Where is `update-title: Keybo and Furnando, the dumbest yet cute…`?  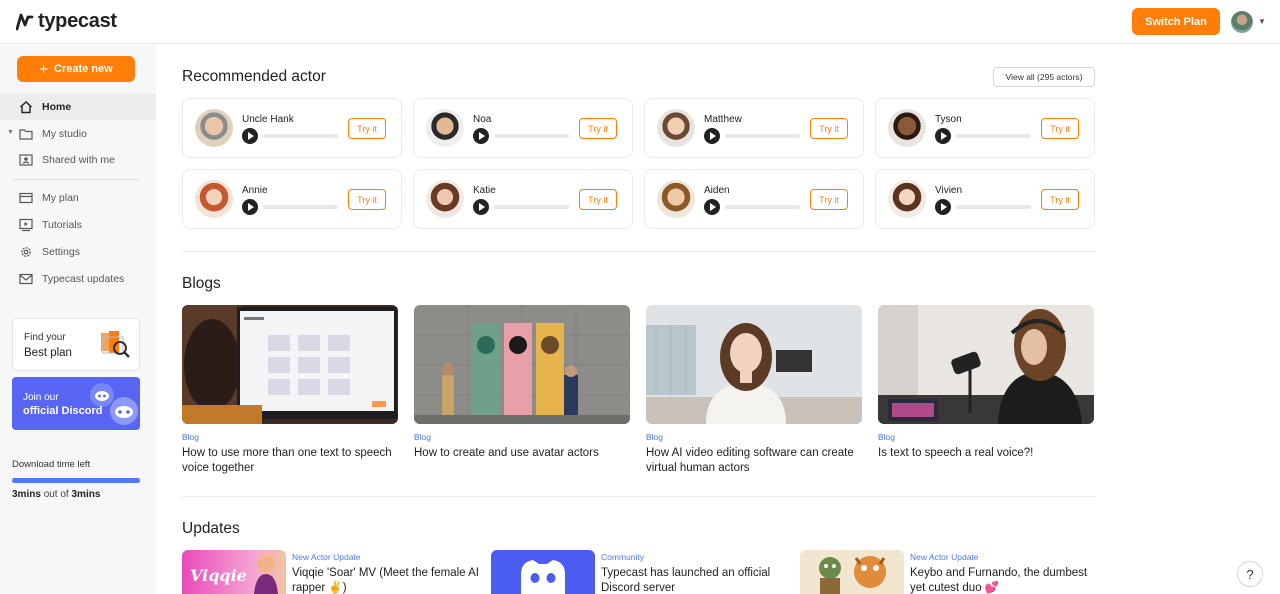
update-title: Keybo and Furnando, the dumbest yet cute… is located at coordinates (1005, 580).